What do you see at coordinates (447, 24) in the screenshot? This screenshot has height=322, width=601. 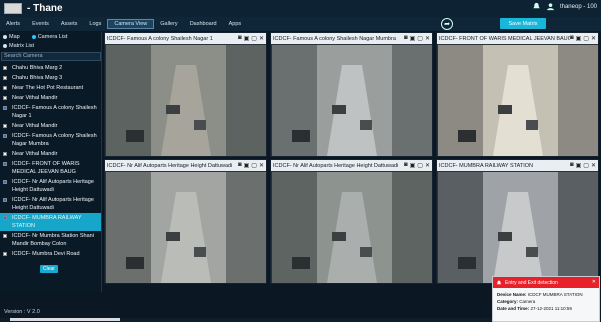 I see `share-icon: ➦` at bounding box center [447, 24].